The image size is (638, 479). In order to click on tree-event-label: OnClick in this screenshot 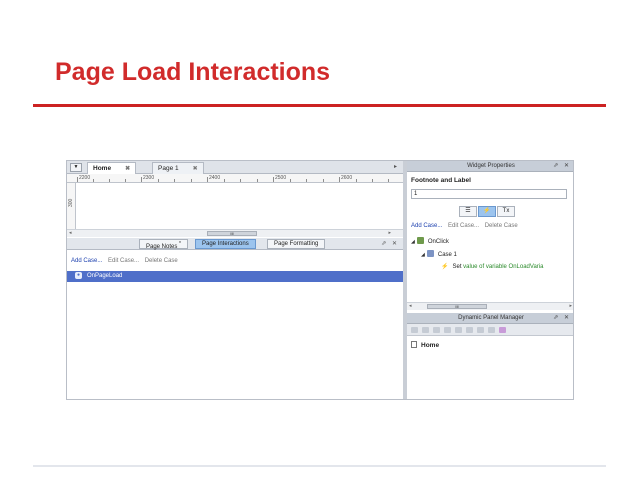, I will do `click(438, 242)`.